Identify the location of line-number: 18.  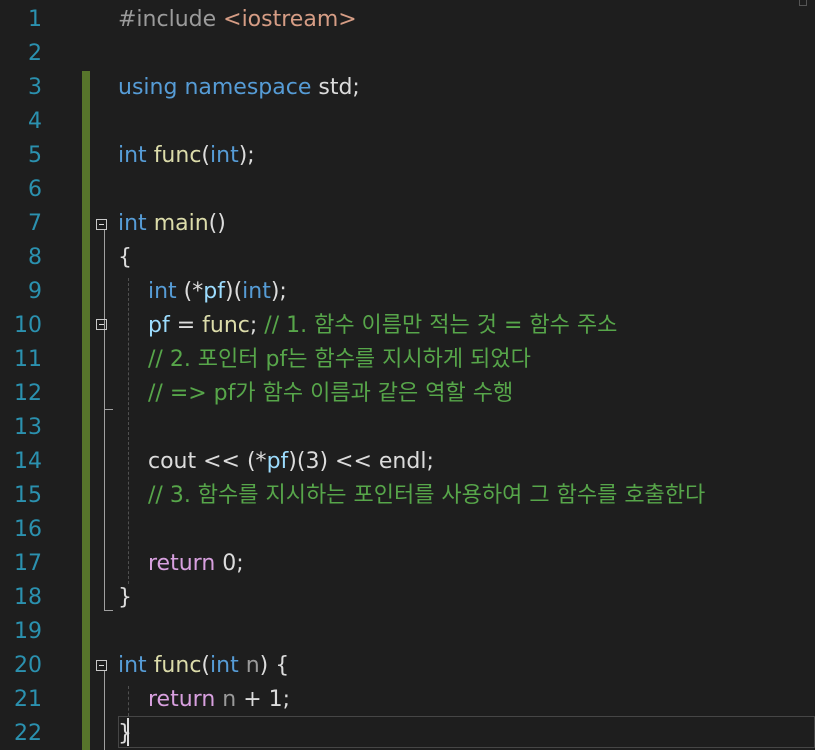
(28, 597).